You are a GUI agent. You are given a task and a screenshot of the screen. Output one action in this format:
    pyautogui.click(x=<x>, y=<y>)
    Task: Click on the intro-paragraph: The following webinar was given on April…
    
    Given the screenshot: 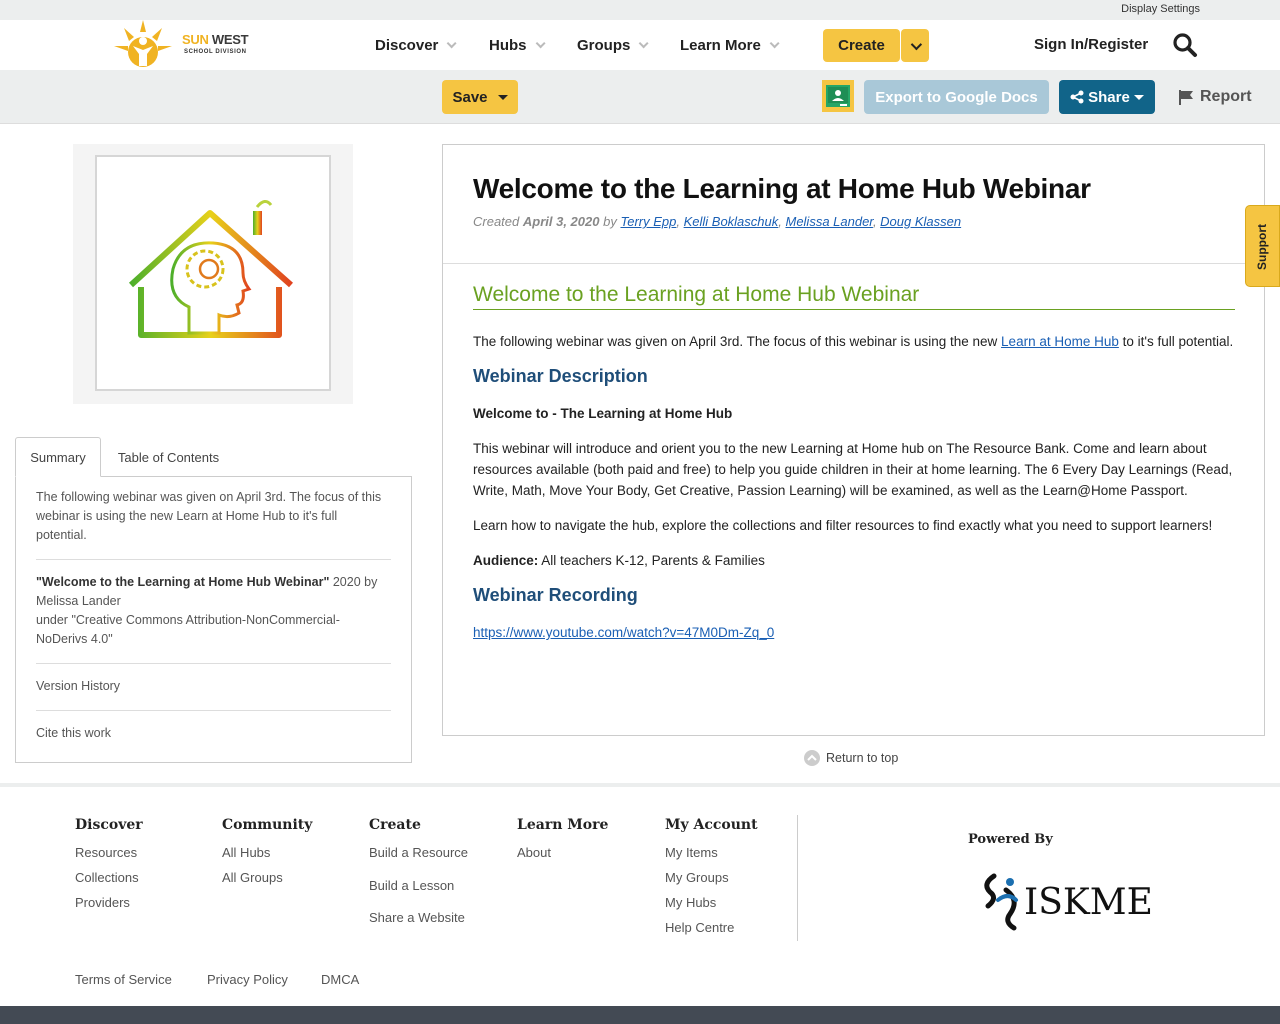 What is the action you would take?
    pyautogui.click(x=853, y=341)
    